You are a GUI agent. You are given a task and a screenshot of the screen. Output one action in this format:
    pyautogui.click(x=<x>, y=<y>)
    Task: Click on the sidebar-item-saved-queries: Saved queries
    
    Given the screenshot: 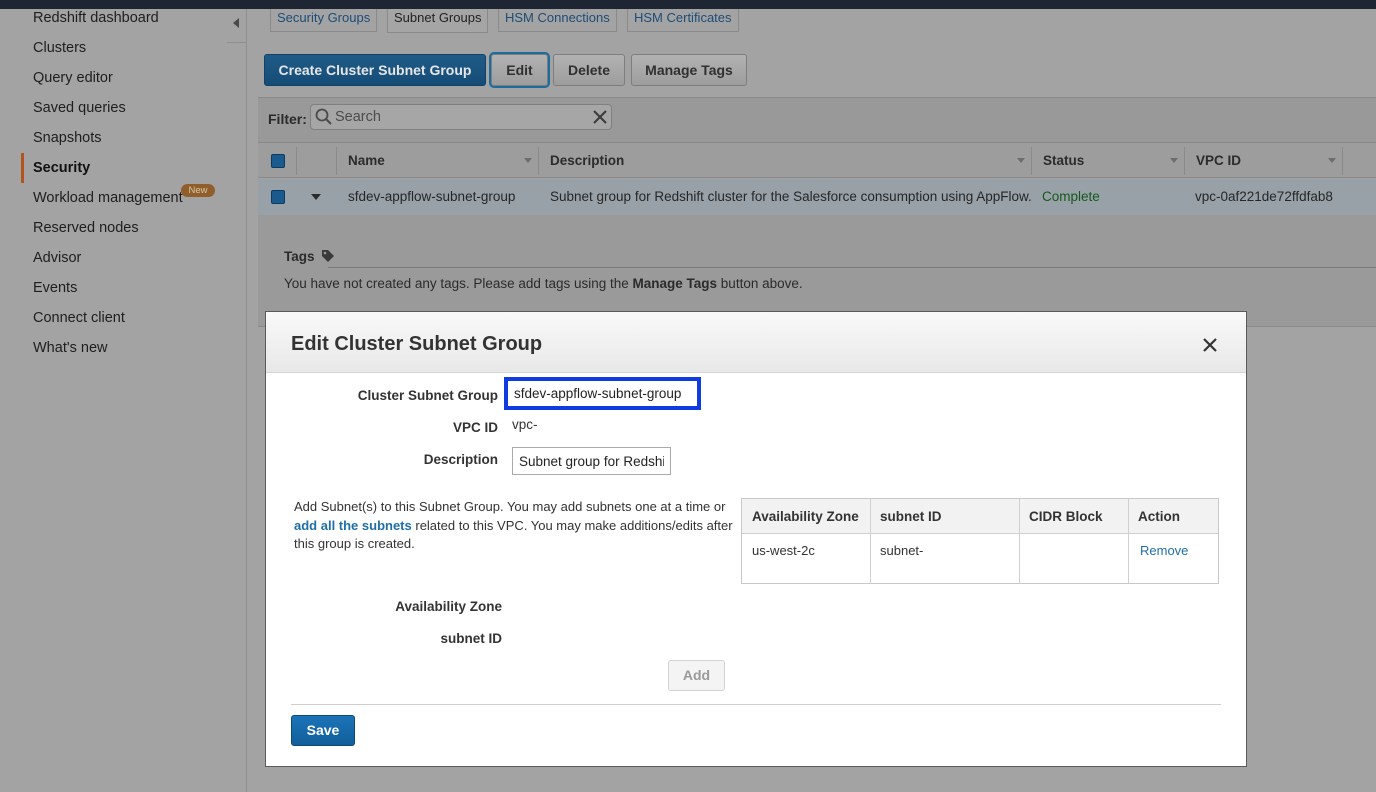 What is the action you would take?
    pyautogui.click(x=79, y=108)
    